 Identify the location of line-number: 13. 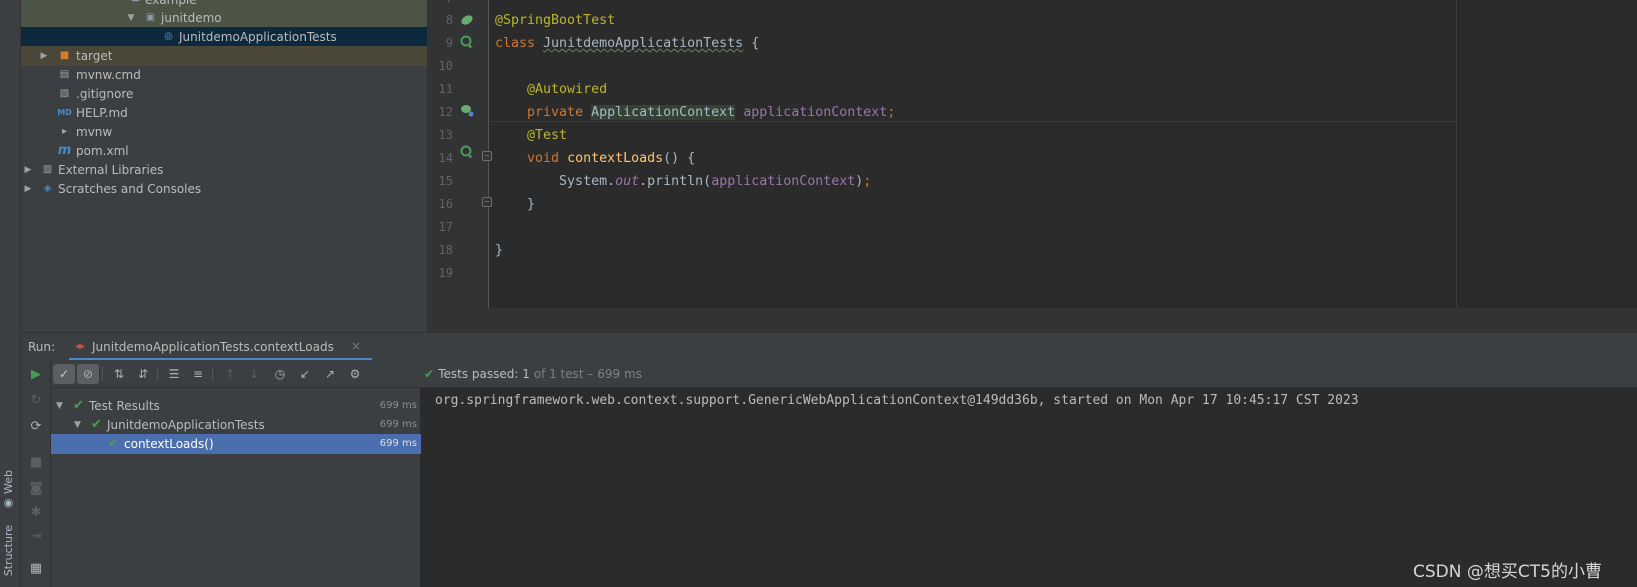
(445, 135).